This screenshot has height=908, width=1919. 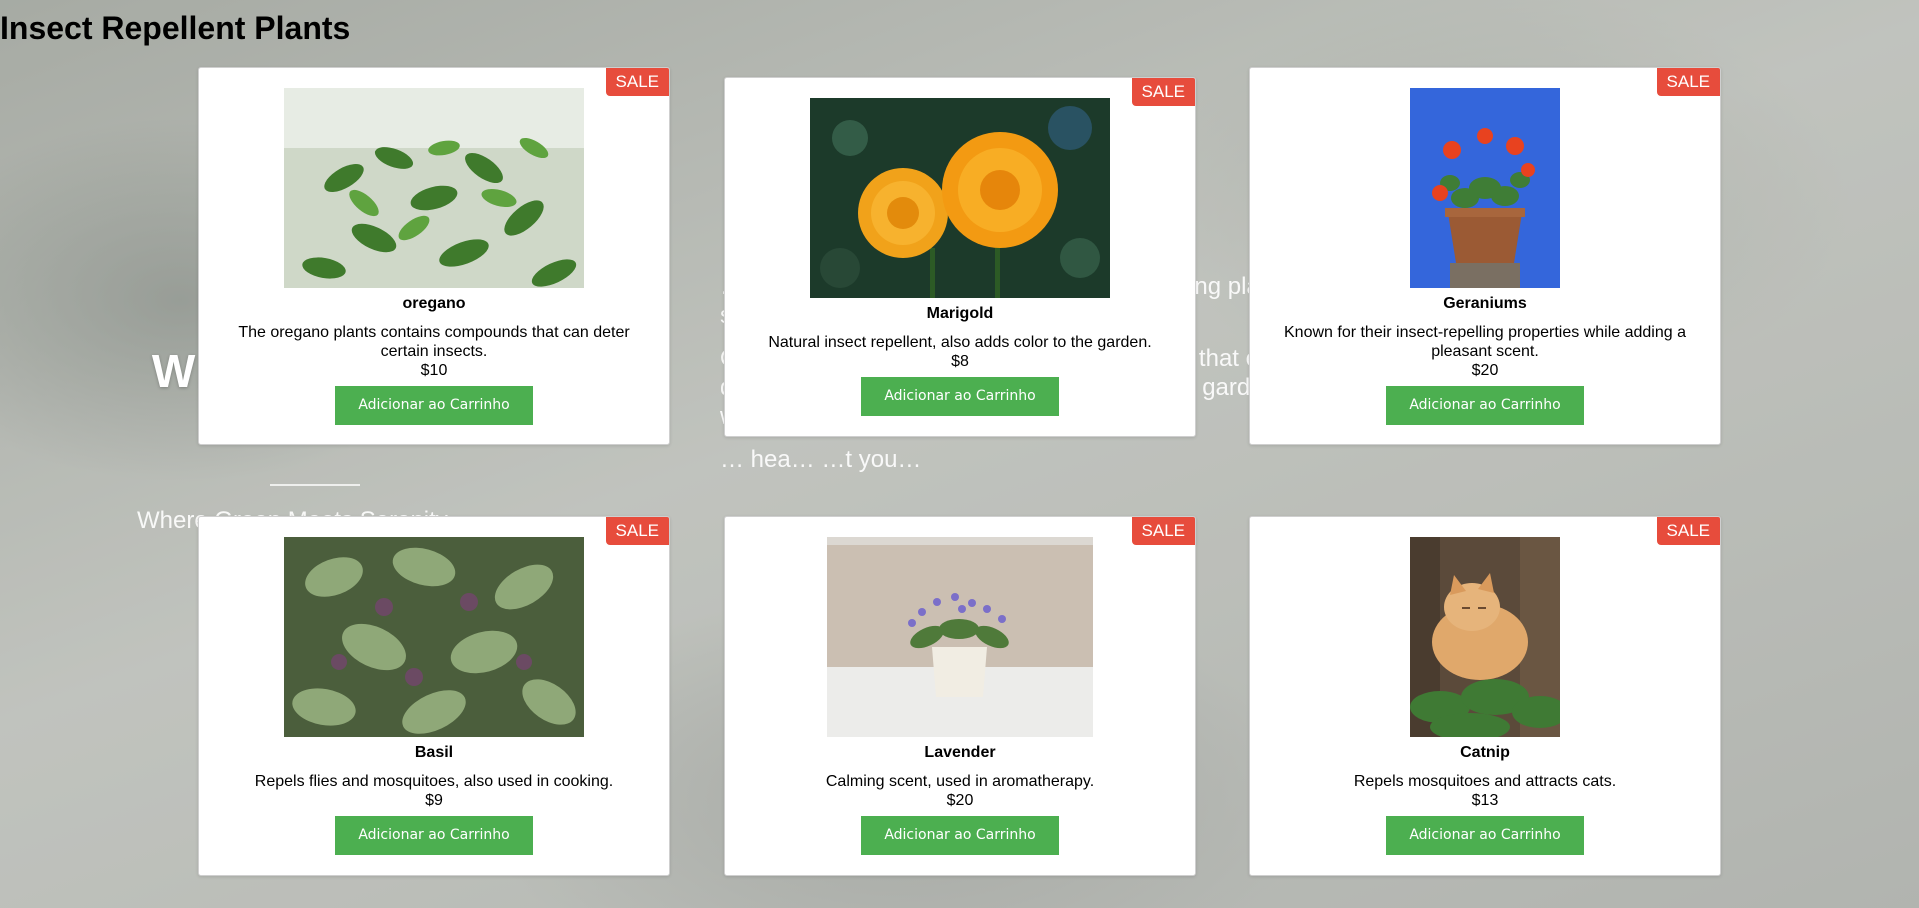 I want to click on oregano-photo, so click(x=434, y=188).